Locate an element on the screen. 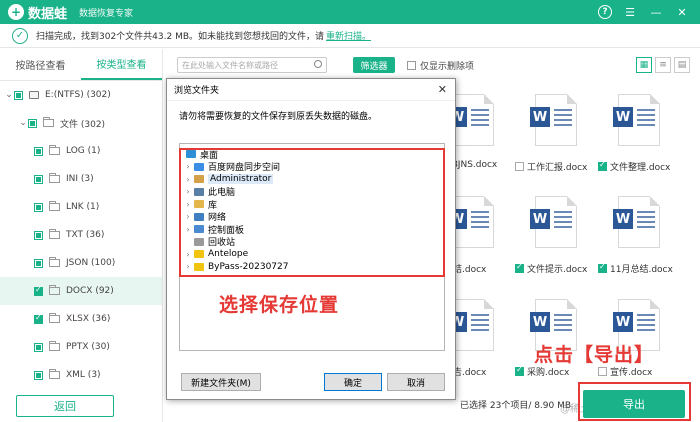 The height and width of the screenshot is (422, 700). tree-item-label: INI (3) is located at coordinates (80, 179).